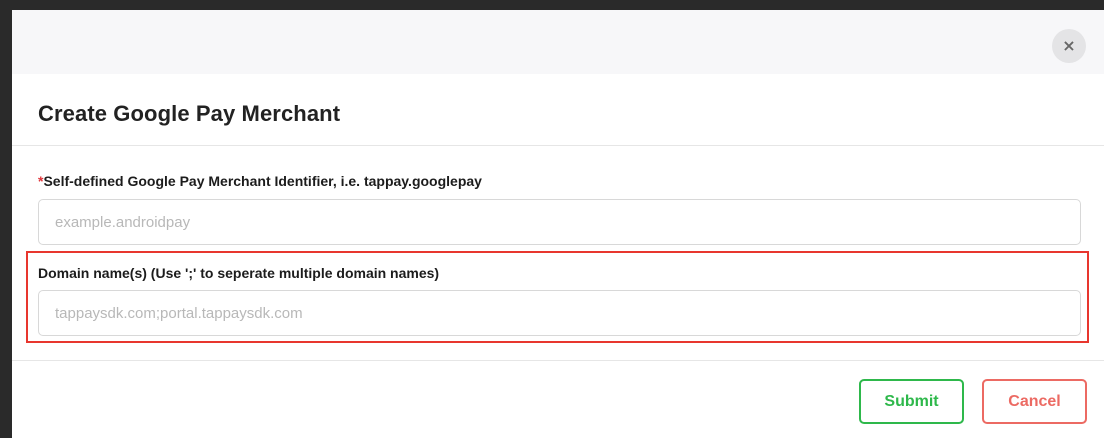 The height and width of the screenshot is (438, 1104). What do you see at coordinates (558, 360) in the screenshot?
I see `footer-divider` at bounding box center [558, 360].